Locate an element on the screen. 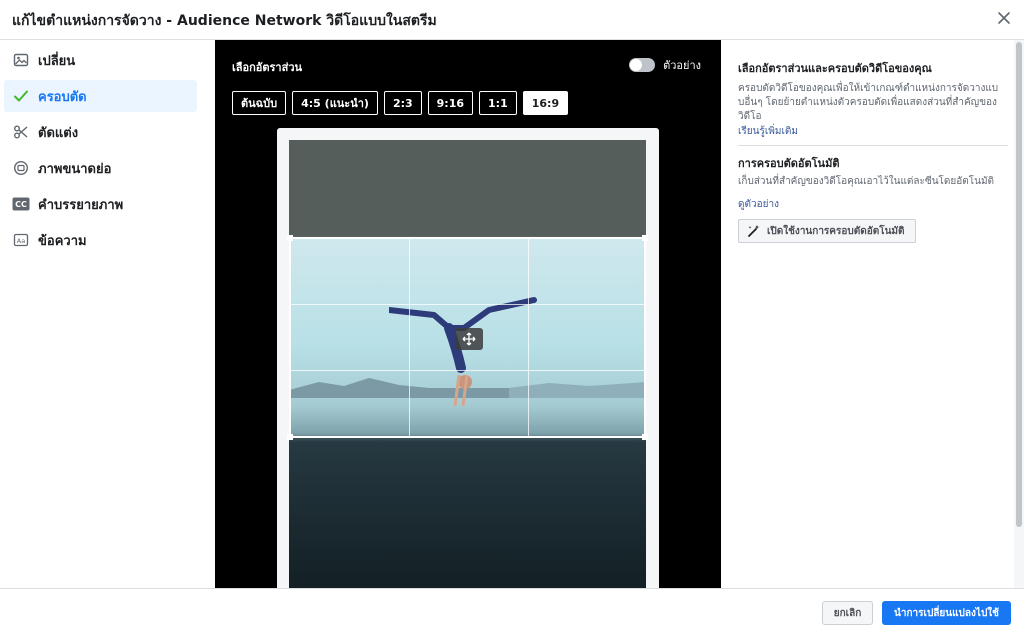  apply-changes-button: นำการเปลี่ยนแปลงไปใช้ is located at coordinates (946, 613).